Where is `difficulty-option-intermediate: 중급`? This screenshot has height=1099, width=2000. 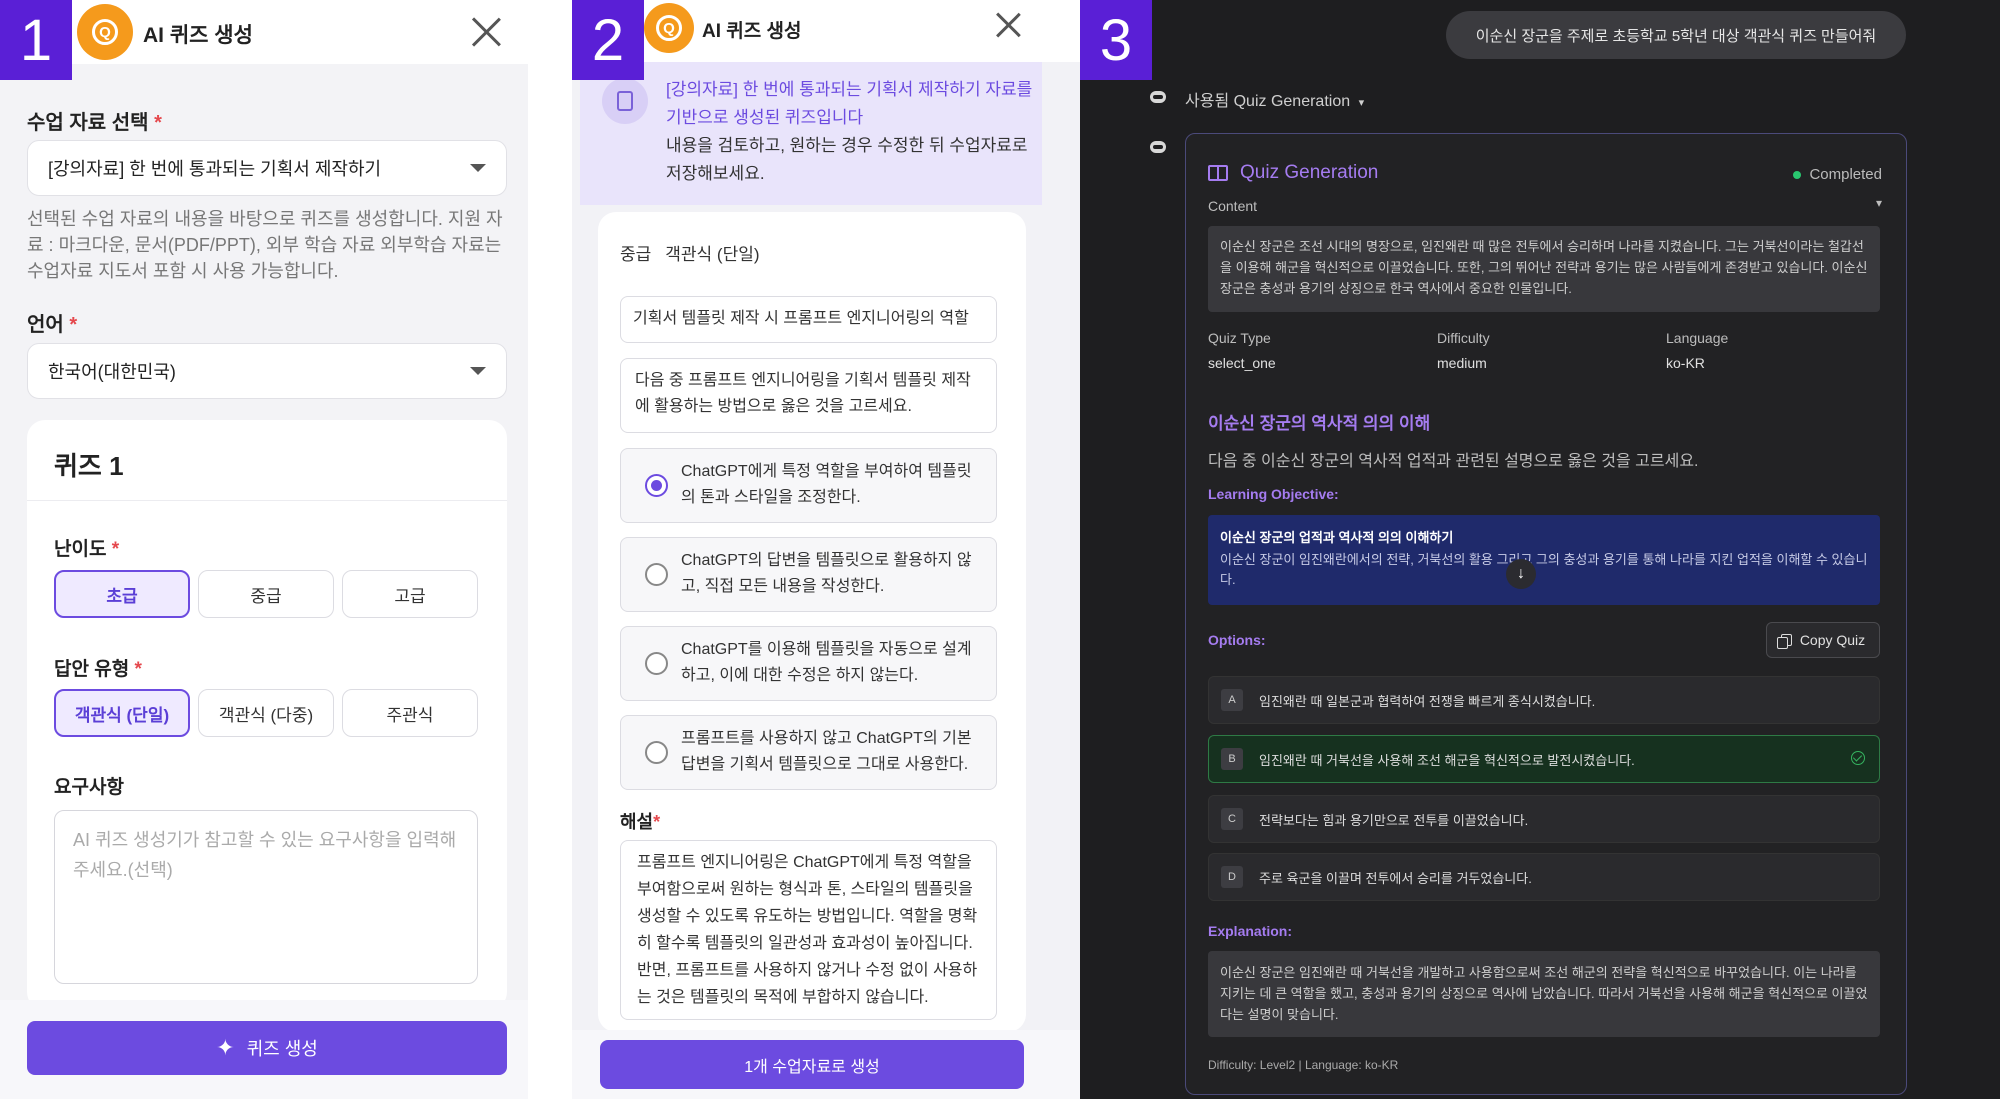 difficulty-option-intermediate: 중급 is located at coordinates (266, 594).